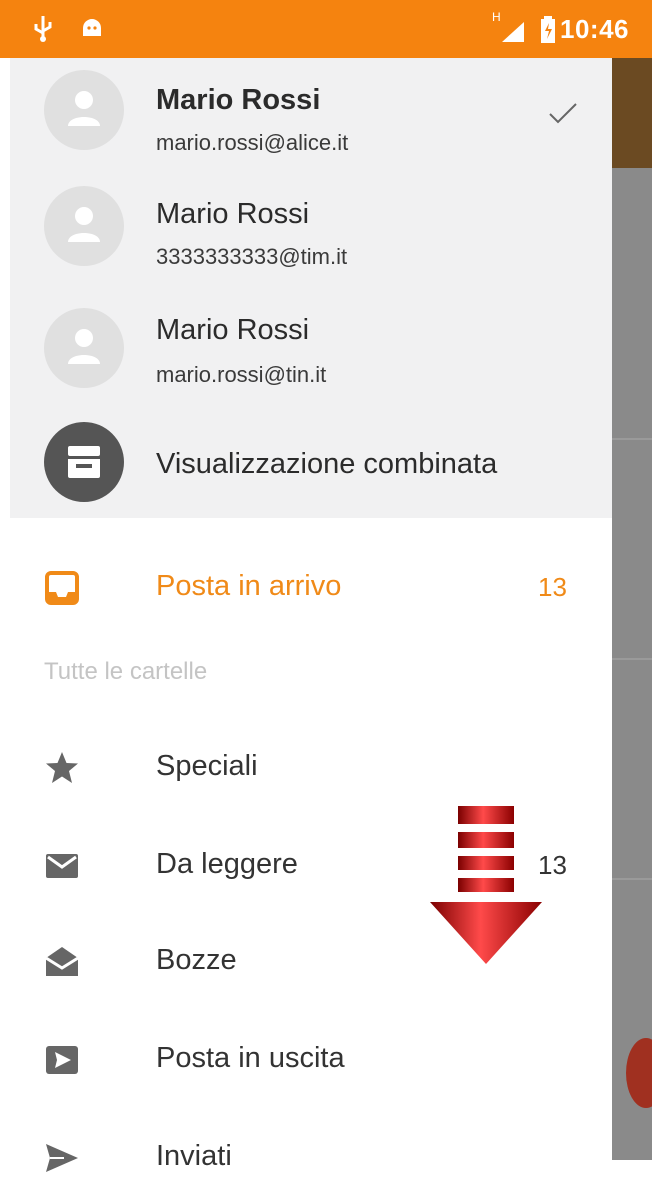 This screenshot has height=1202, width=652. What do you see at coordinates (196, 960) in the screenshot?
I see `nav-label: Bozze` at bounding box center [196, 960].